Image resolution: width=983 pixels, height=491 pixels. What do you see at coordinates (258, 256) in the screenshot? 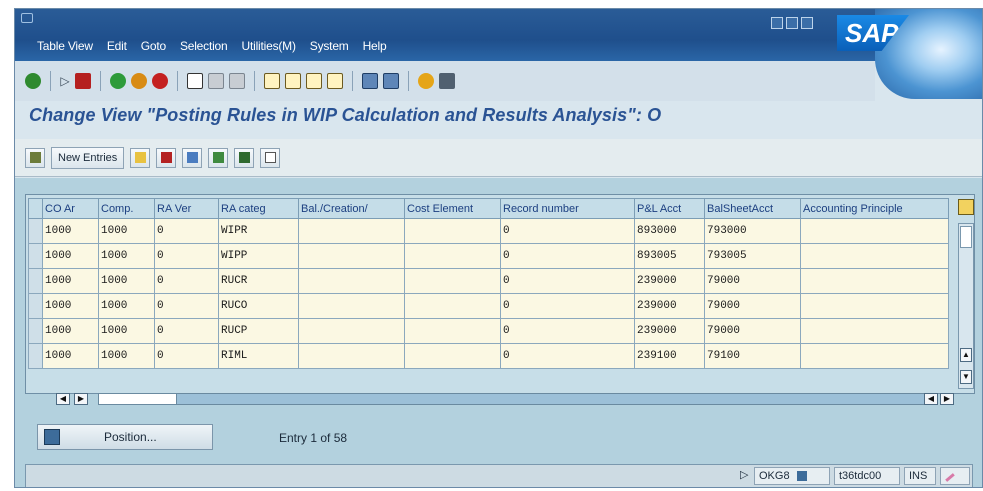
I see `table-cell: WIPP` at bounding box center [258, 256].